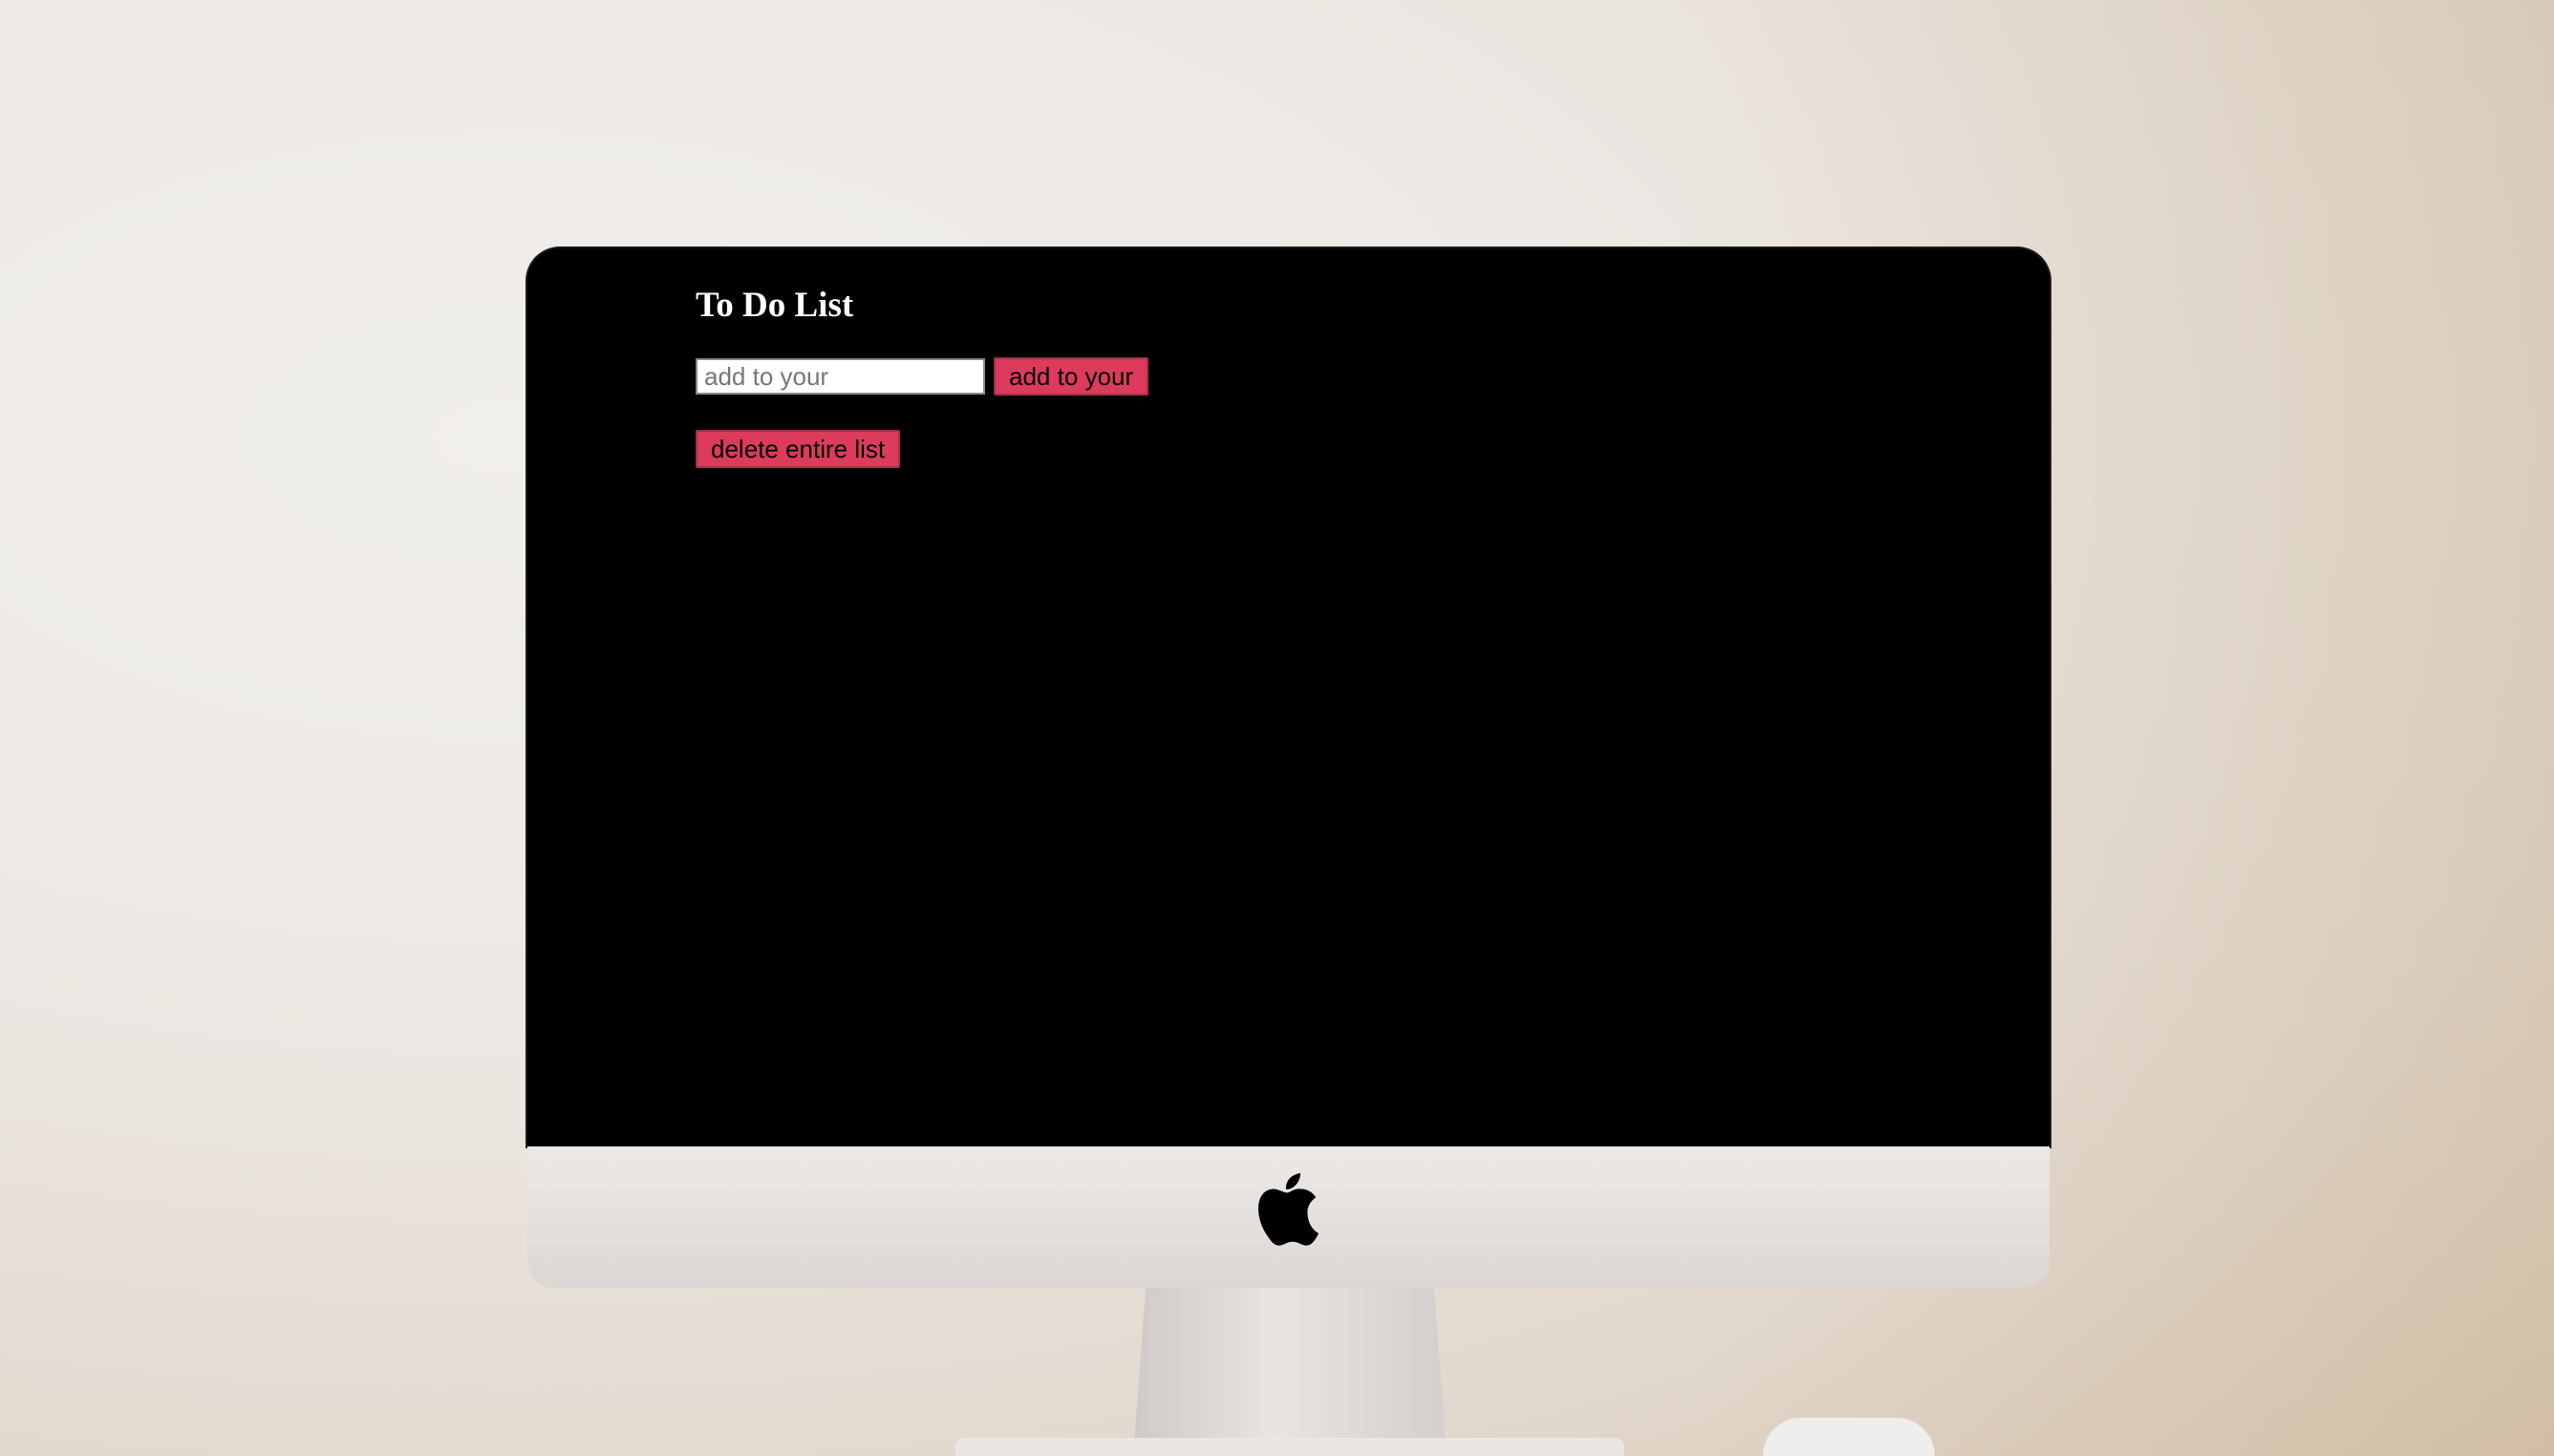 The height and width of the screenshot is (1456, 2554). I want to click on apple-logo-icon, so click(1289, 1210).